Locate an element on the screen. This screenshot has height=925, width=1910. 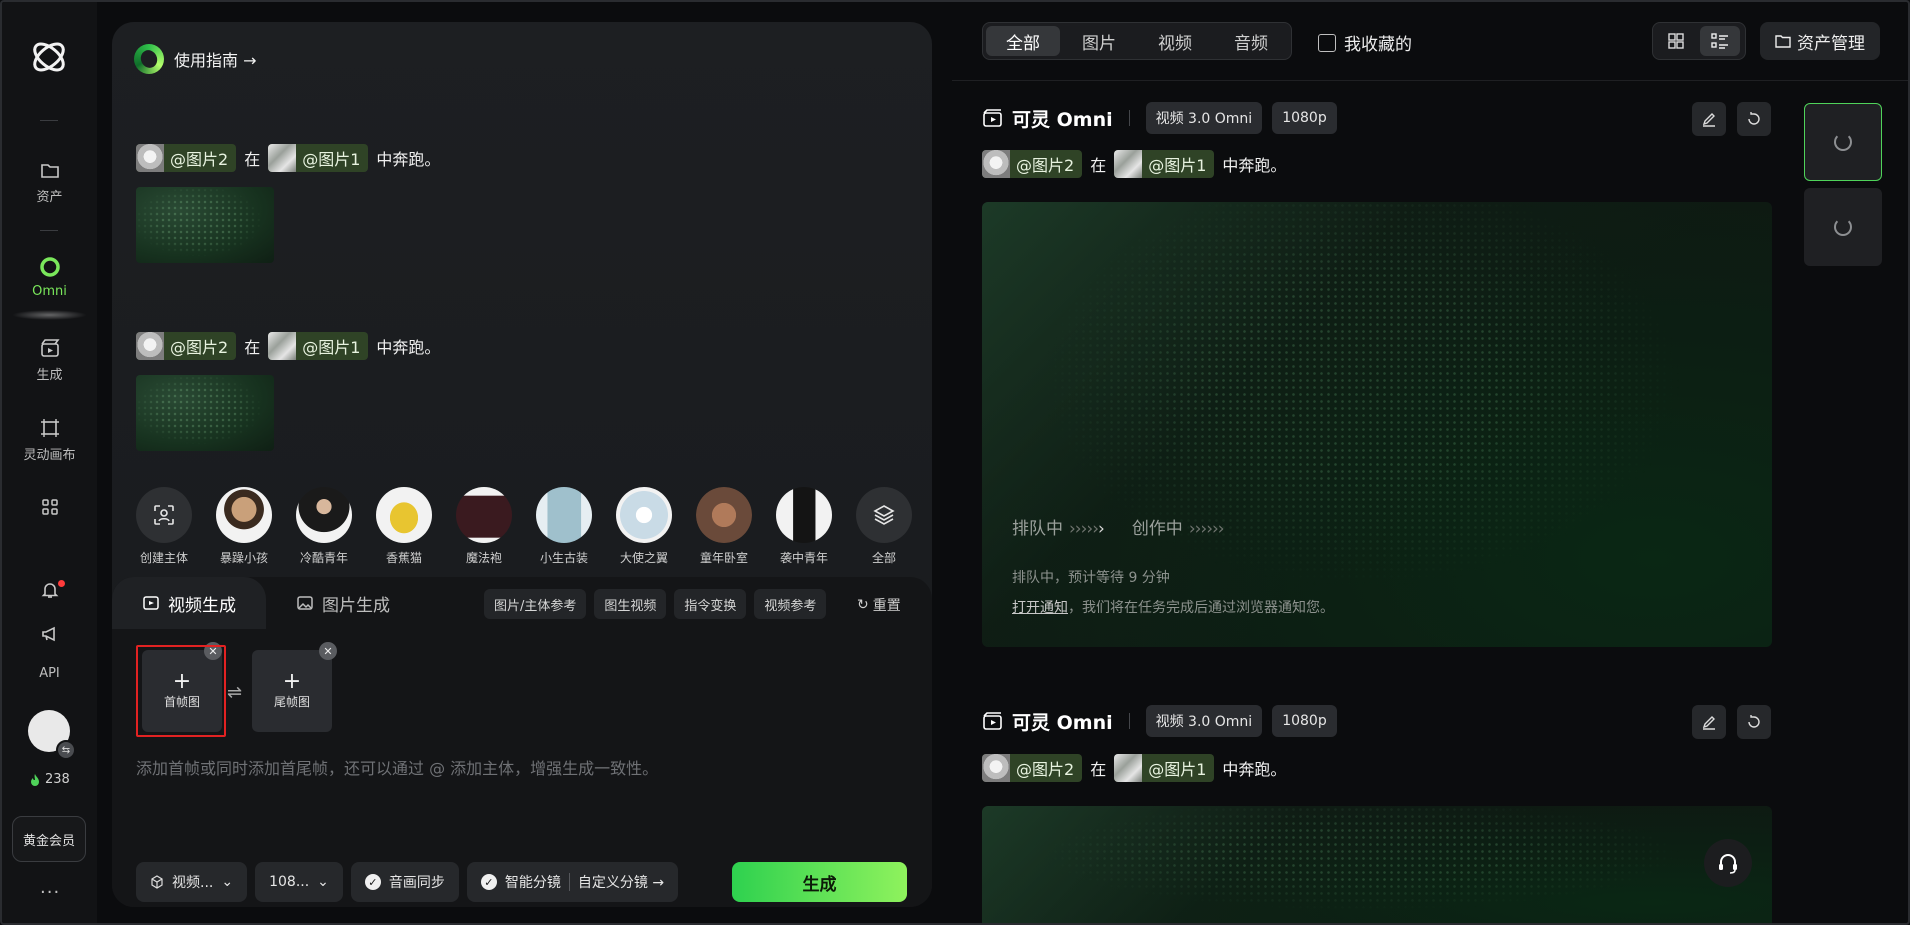
subject-item: 袭中青年 is located at coordinates (804, 526).